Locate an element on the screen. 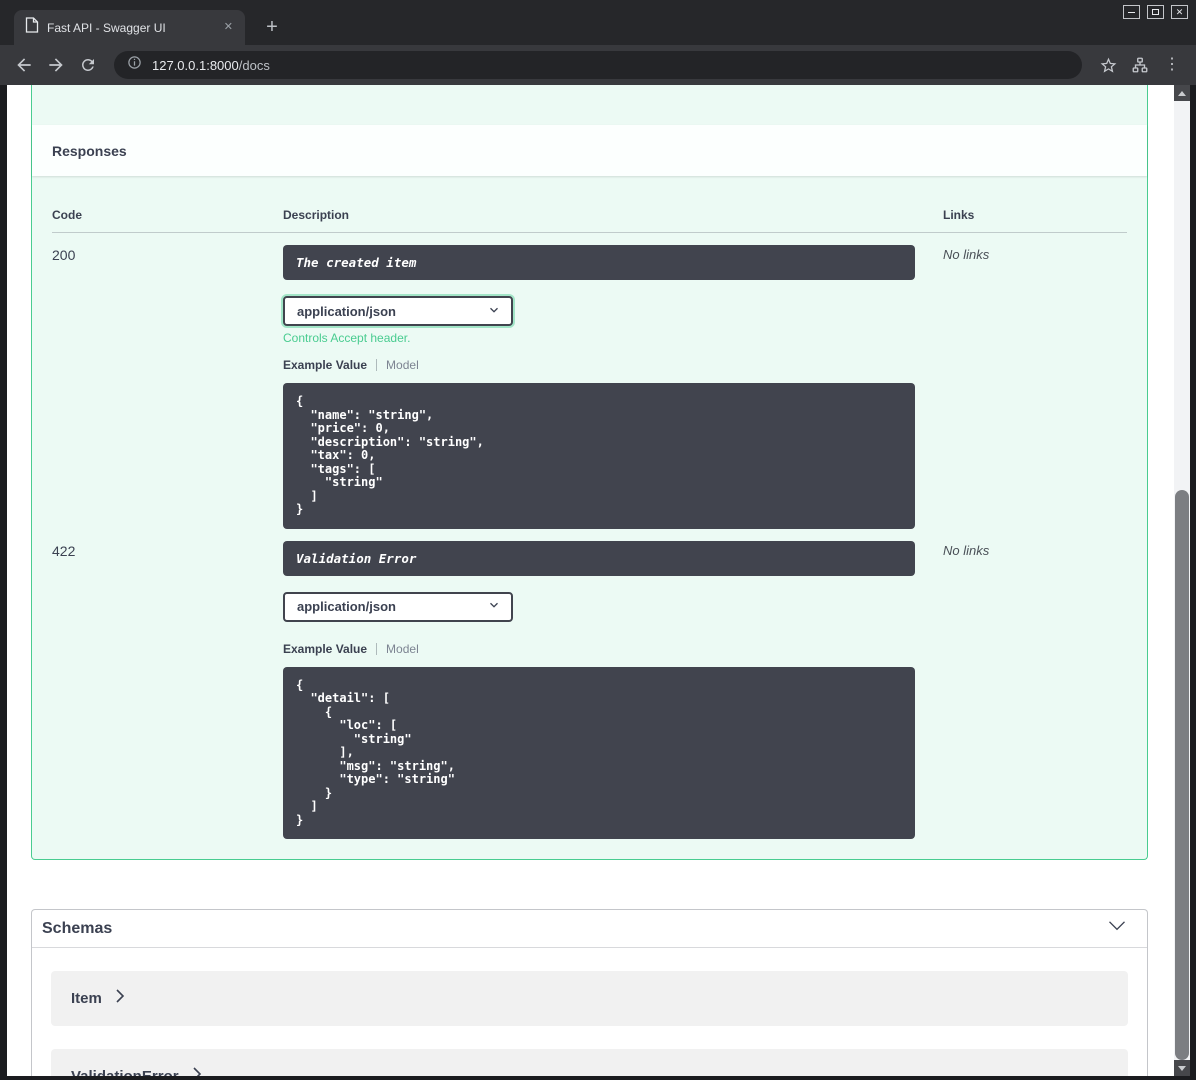 This screenshot has width=1196, height=1080. scroll-down-button is located at coordinates (1182, 1068).